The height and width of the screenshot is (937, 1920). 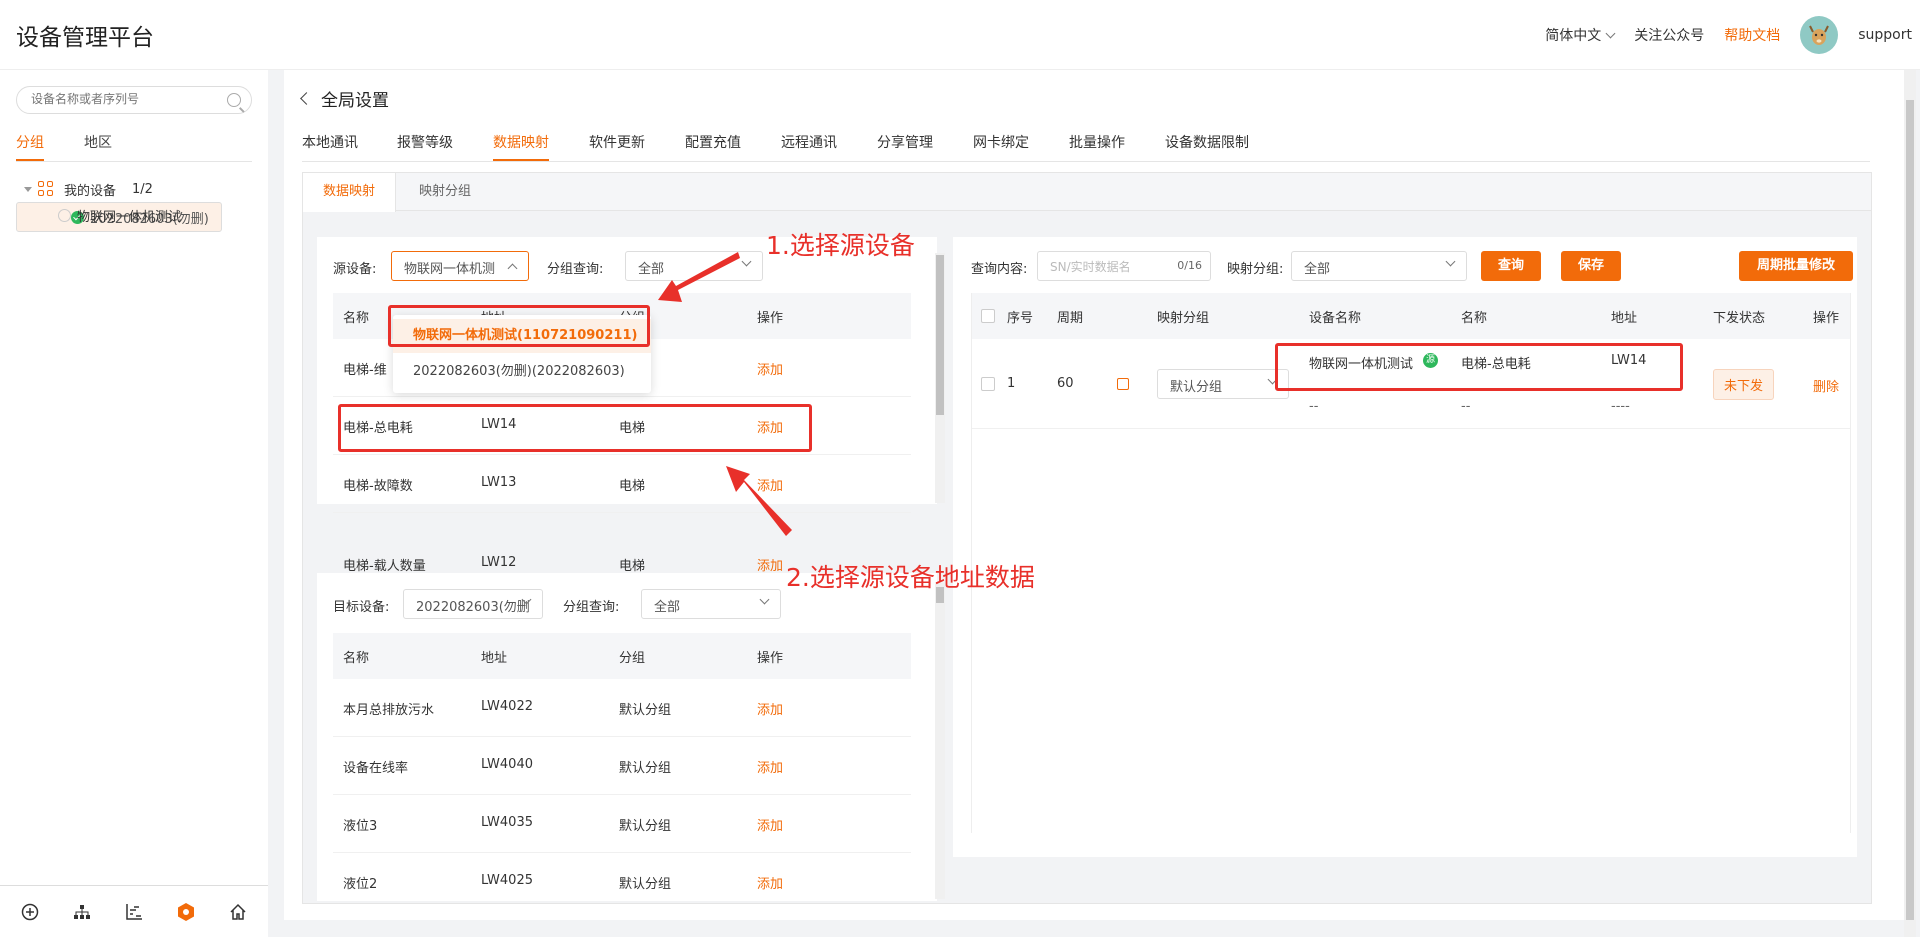 I want to click on annotation-arrows, so click(x=725, y=394).